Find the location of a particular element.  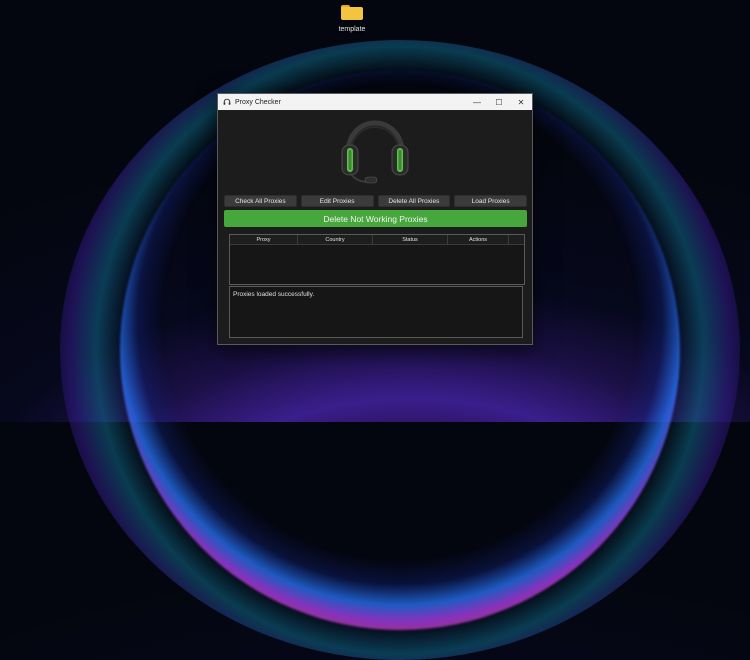

column-header-status: Status is located at coordinates (410, 239).